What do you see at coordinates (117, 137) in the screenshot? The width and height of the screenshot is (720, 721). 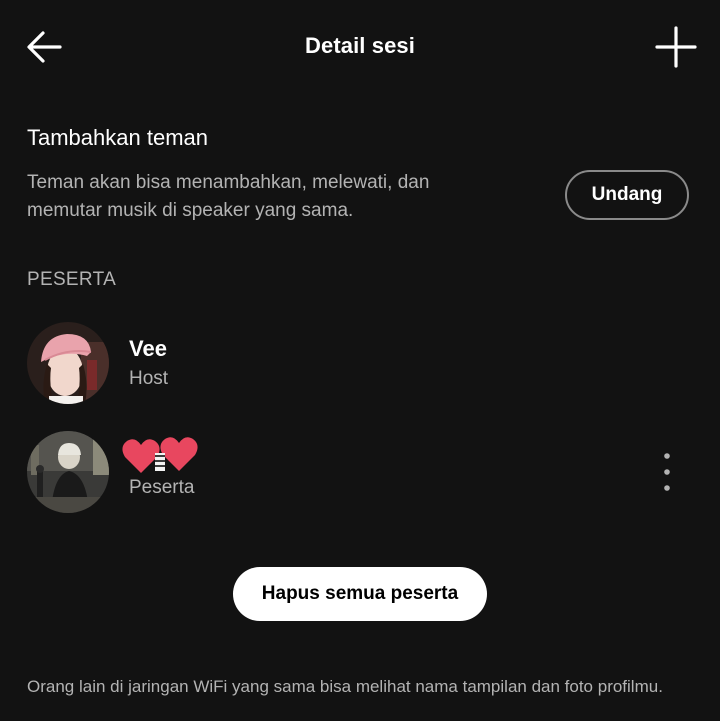 I see `add-friends-title: Tambahkan teman` at bounding box center [117, 137].